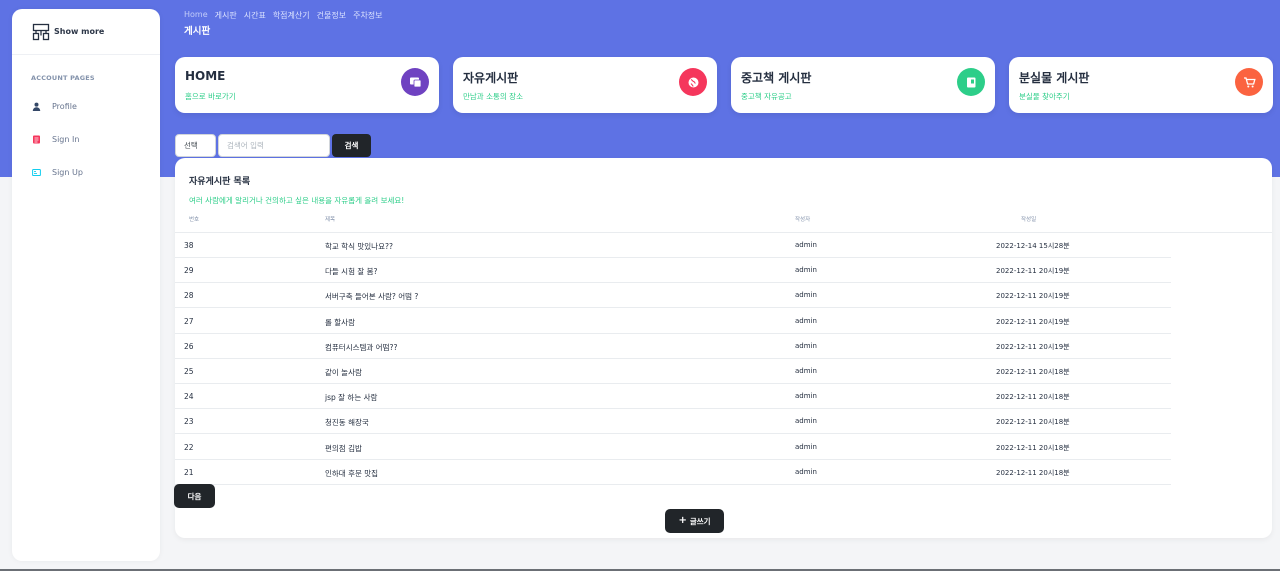  What do you see at coordinates (493, 96) in the screenshot?
I see `card-subtitle: 만남과 소통의 장소` at bounding box center [493, 96].